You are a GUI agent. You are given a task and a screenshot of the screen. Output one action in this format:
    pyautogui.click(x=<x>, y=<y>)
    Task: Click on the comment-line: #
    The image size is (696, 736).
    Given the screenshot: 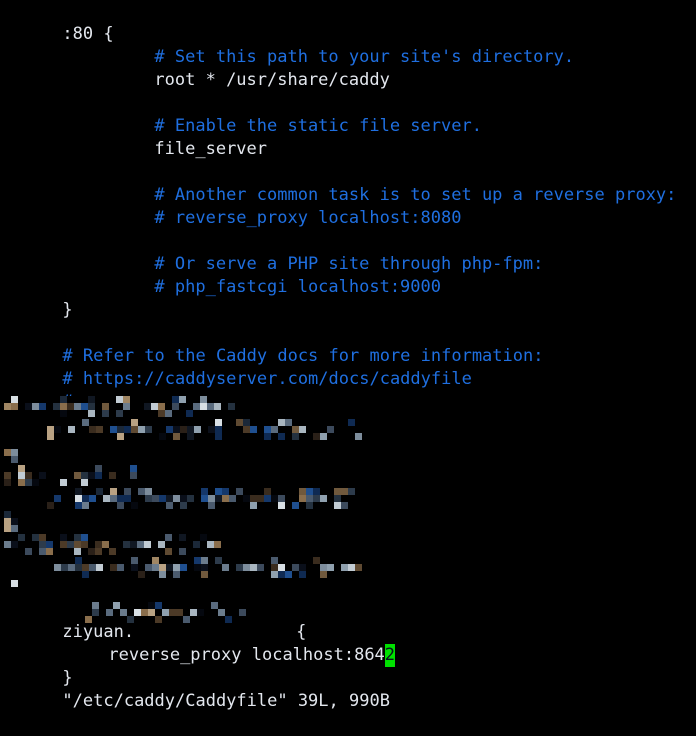 What is the action you would take?
    pyautogui.click(x=348, y=390)
    